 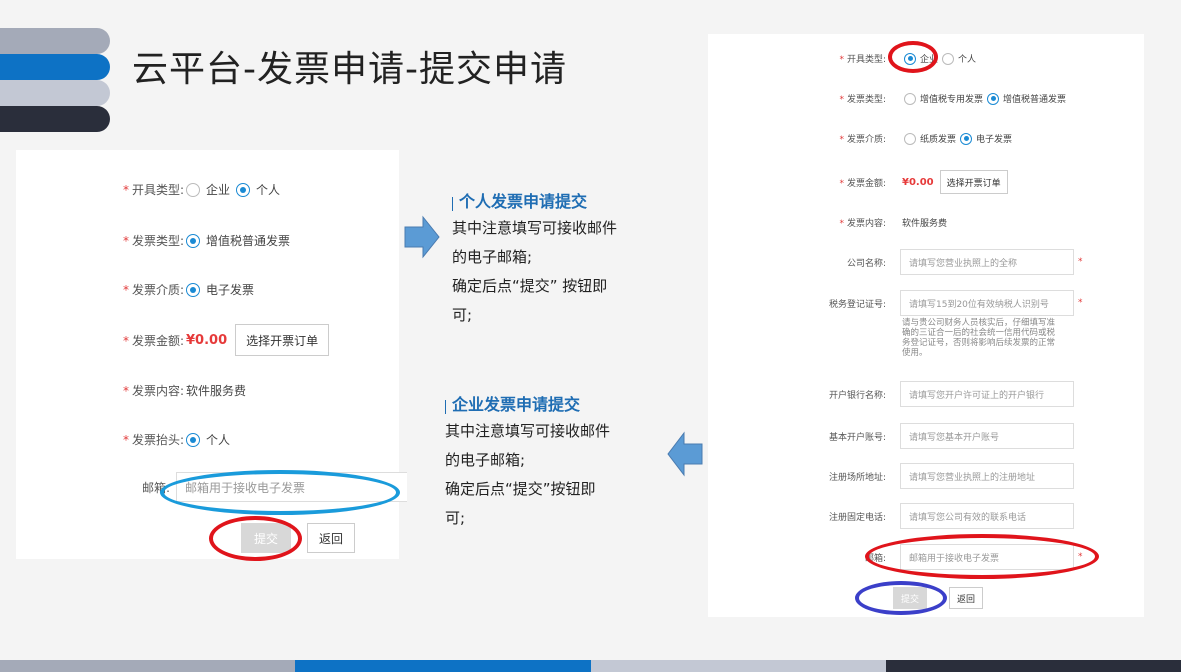 I want to click on field-phone: 注册固定电话: 请填写您公司有效的联系电话, so click(x=936, y=516).